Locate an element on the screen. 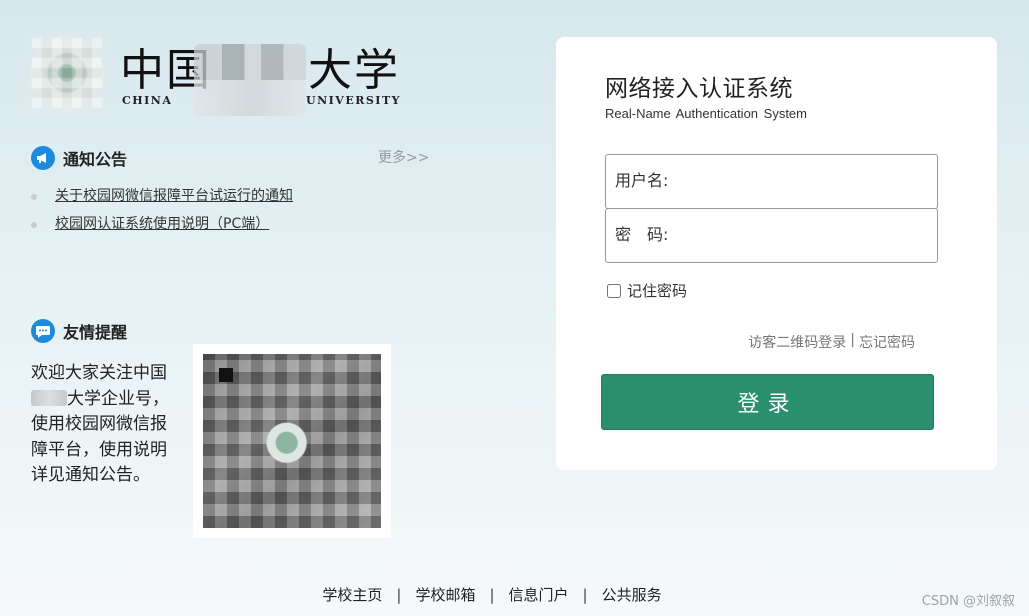 Image resolution: width=1029 pixels, height=616 pixels. footer-link-portal: 信息门户 is located at coordinates (539, 594).